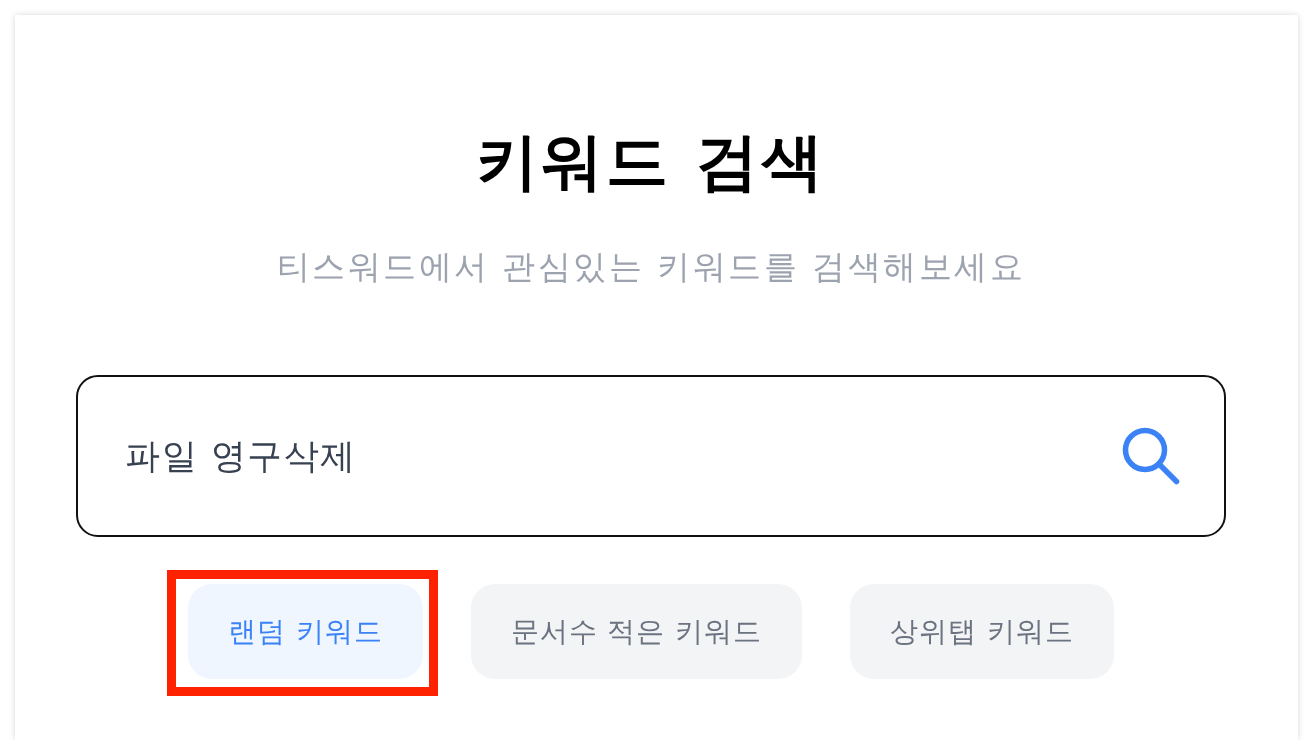 The image size is (1314, 754). What do you see at coordinates (1151, 456) in the screenshot?
I see `search-icon` at bounding box center [1151, 456].